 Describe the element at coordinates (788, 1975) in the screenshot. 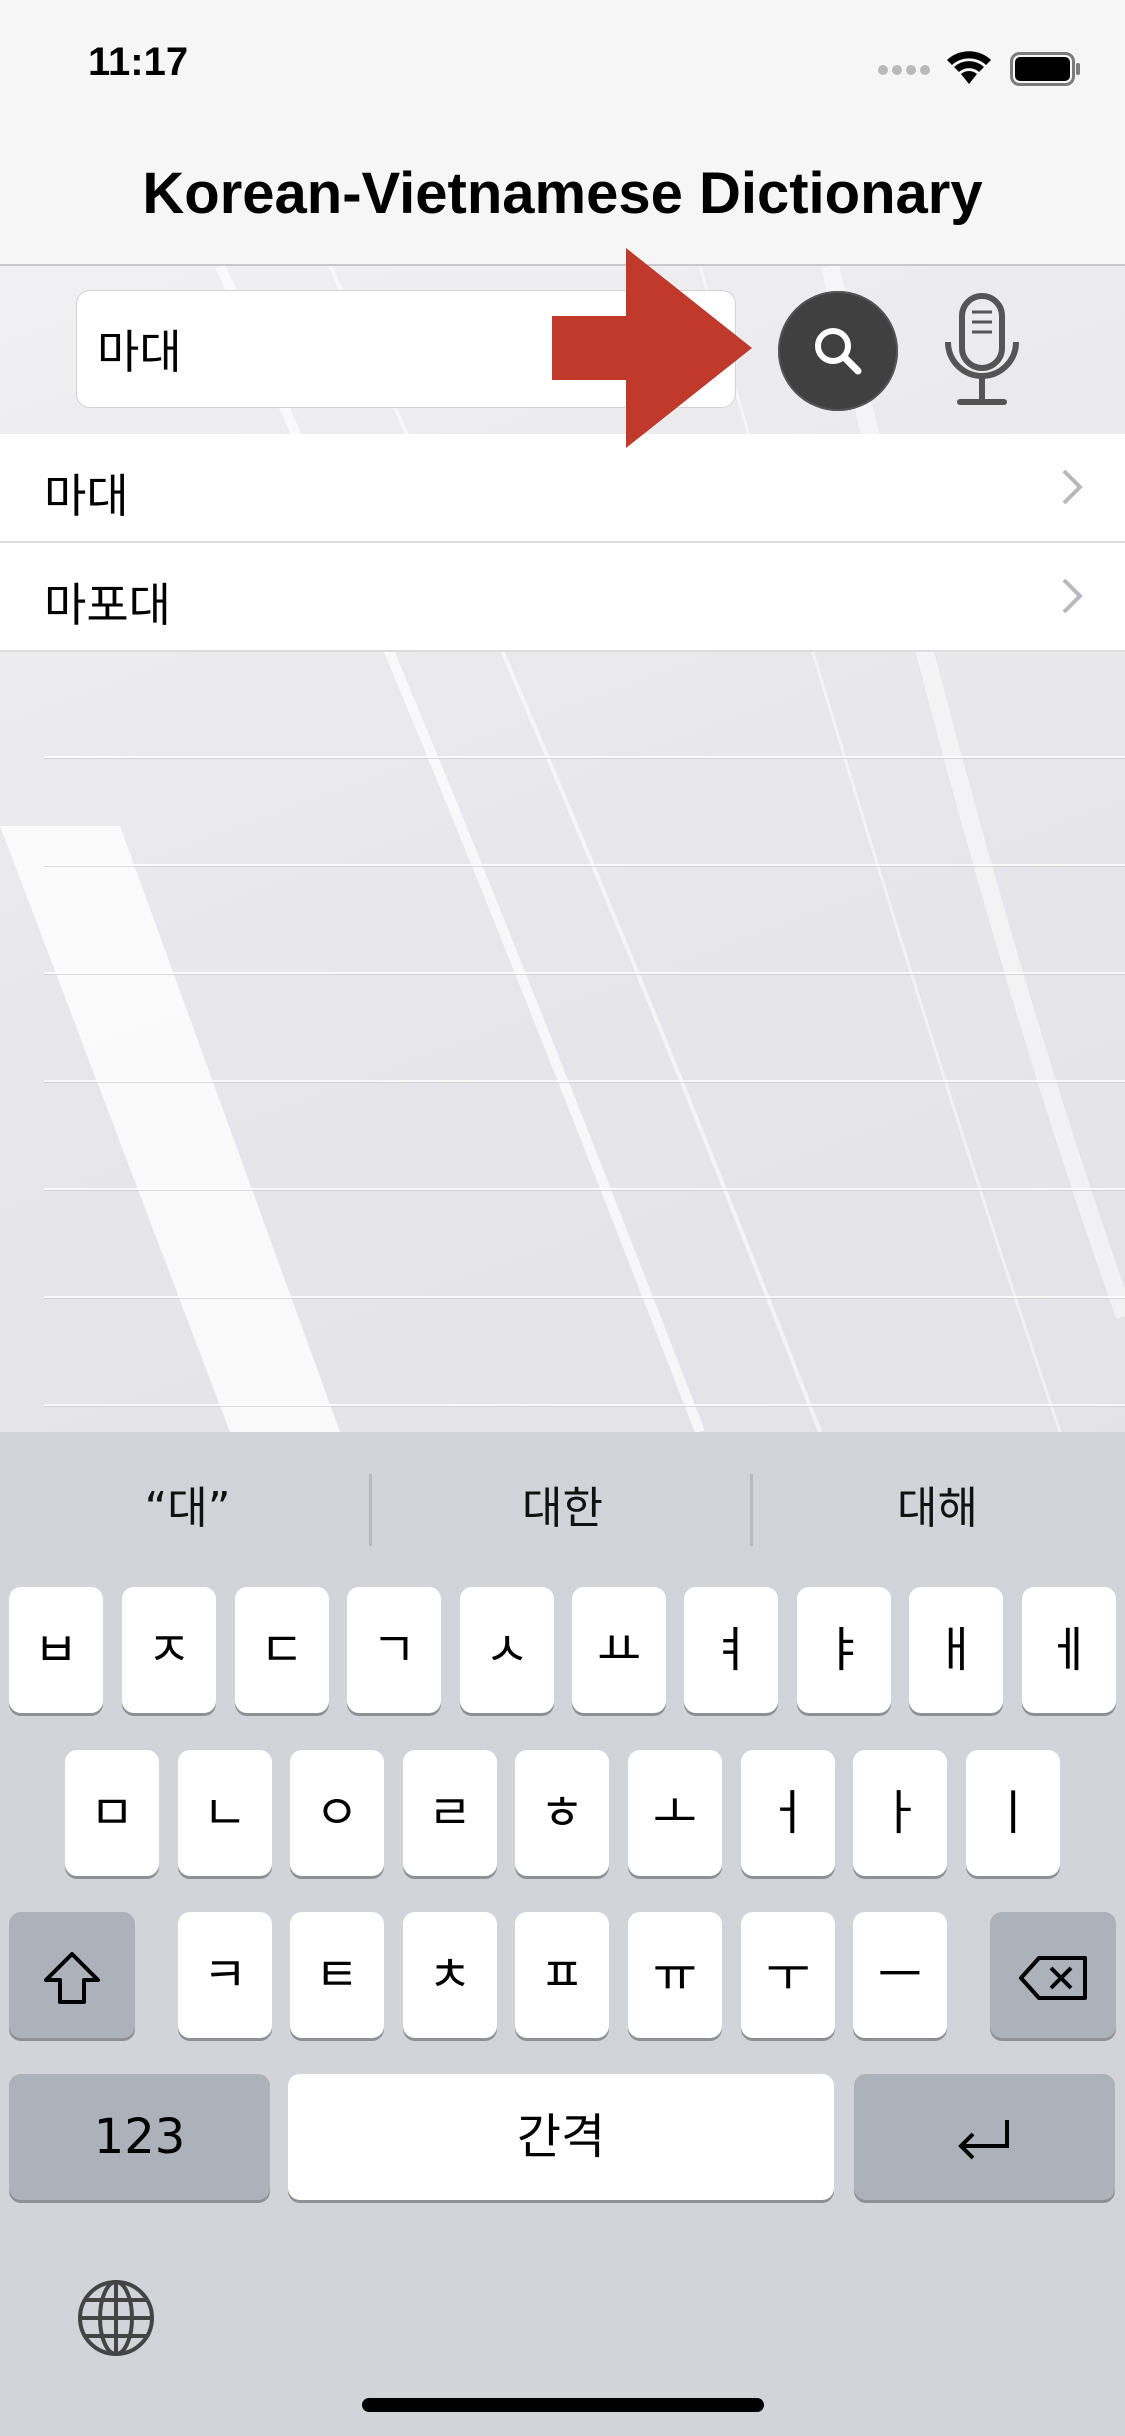

I see `key: ㅜ` at that location.